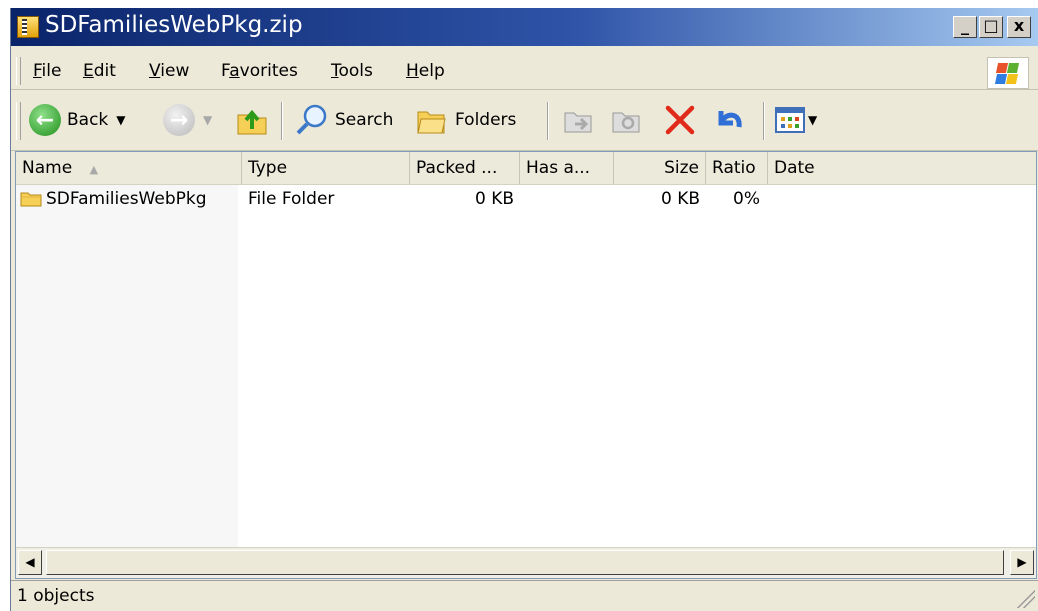 The height and width of the screenshot is (611, 1038). I want to click on forward-button: → ▼, so click(187, 120).